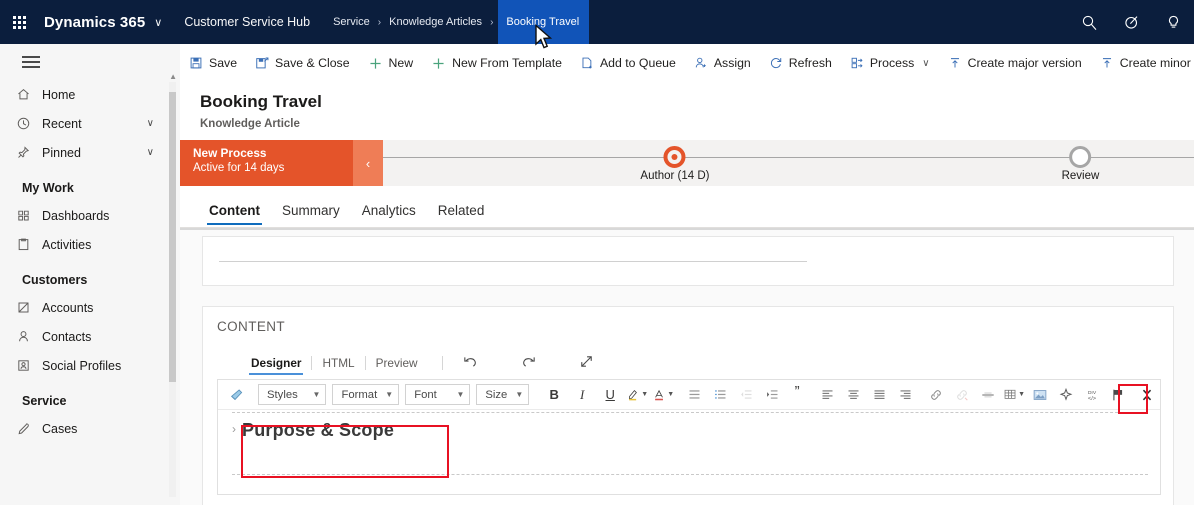 This screenshot has height=505, width=1194. What do you see at coordinates (674, 161) in the screenshot?
I see `process-stage-author: Author (14 D)` at bounding box center [674, 161].